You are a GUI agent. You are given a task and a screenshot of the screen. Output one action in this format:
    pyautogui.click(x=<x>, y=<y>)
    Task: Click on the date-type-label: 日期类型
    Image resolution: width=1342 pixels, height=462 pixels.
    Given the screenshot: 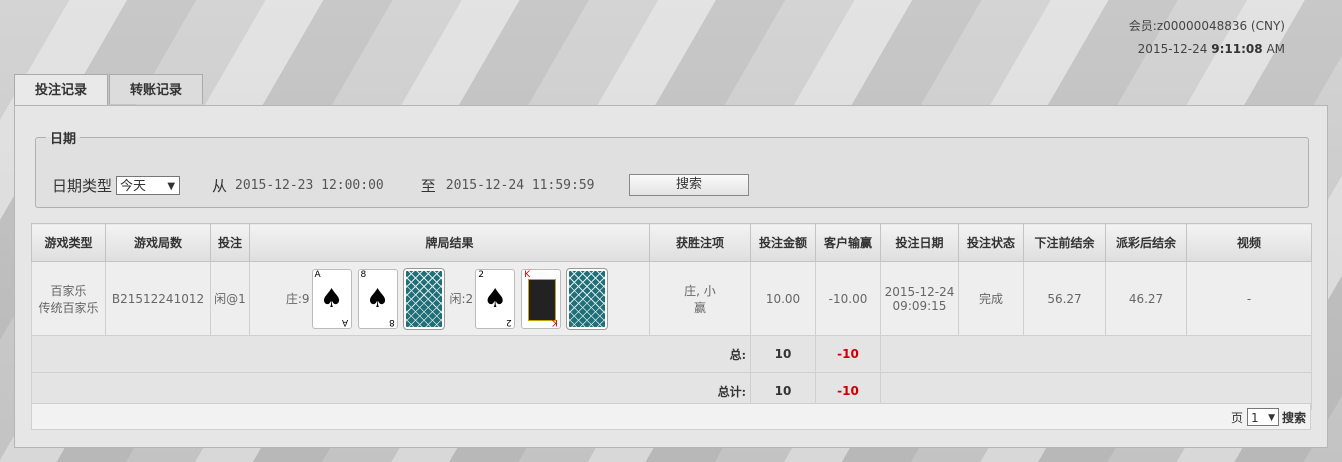 What is the action you would take?
    pyautogui.click(x=82, y=186)
    